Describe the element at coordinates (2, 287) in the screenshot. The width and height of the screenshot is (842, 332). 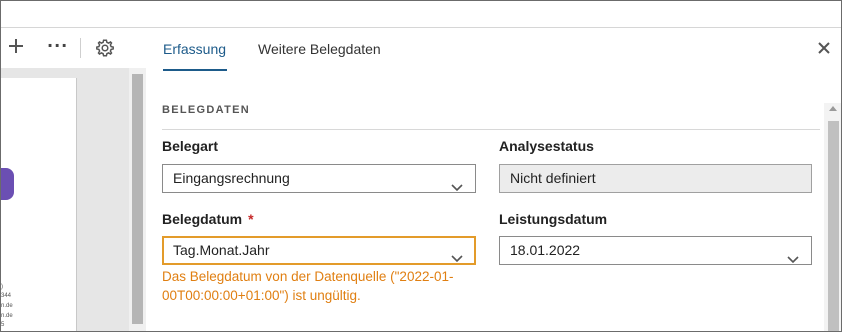
I see `document-text-line: )` at that location.